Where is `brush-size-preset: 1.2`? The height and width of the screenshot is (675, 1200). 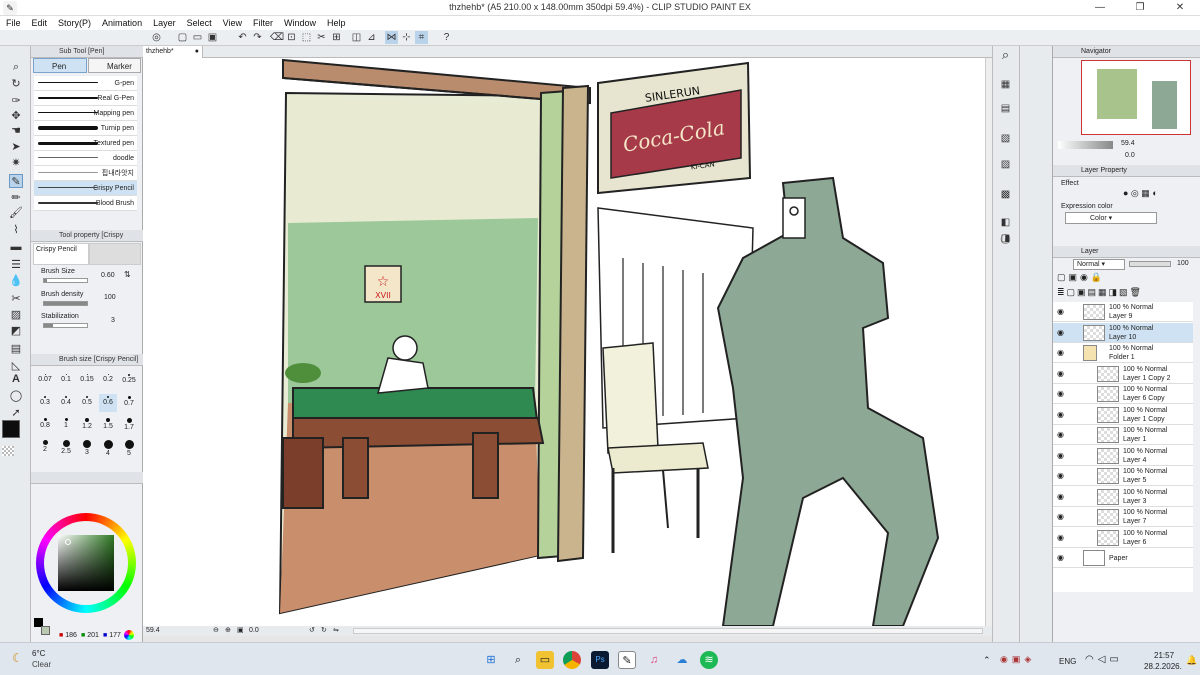 brush-size-preset: 1.2 is located at coordinates (87, 425).